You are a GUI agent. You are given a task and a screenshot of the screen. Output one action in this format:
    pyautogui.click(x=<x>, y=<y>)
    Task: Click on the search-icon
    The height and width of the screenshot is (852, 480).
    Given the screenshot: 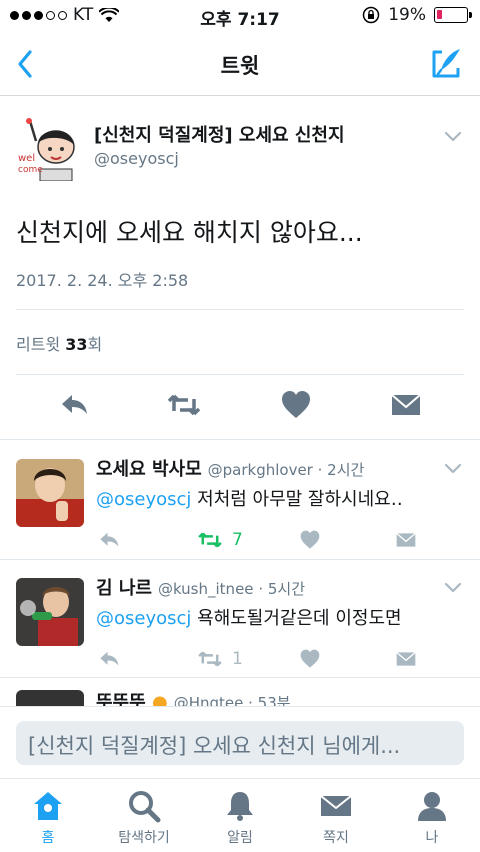 What is the action you would take?
    pyautogui.click(x=145, y=807)
    